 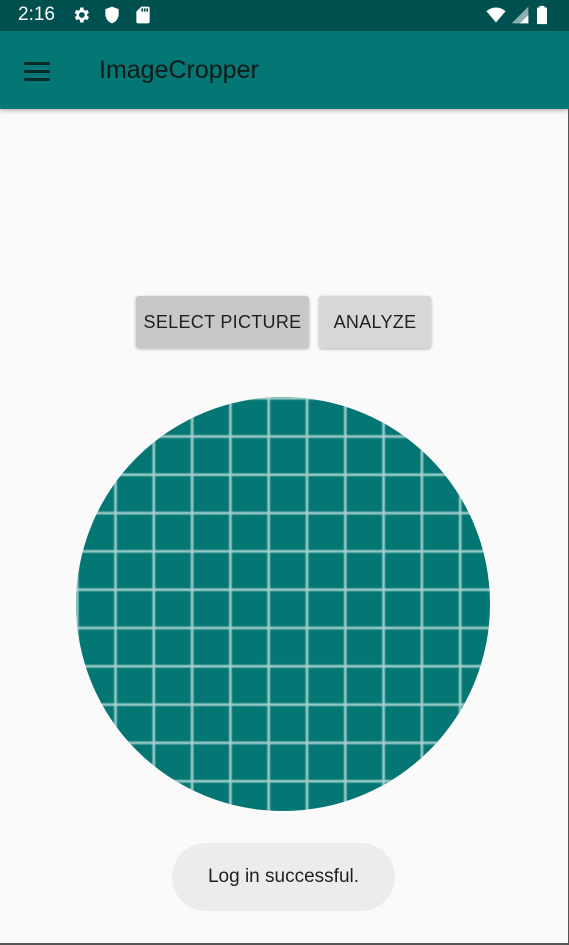 What do you see at coordinates (284, 15) in the screenshot?
I see `status-bar: 2:16` at bounding box center [284, 15].